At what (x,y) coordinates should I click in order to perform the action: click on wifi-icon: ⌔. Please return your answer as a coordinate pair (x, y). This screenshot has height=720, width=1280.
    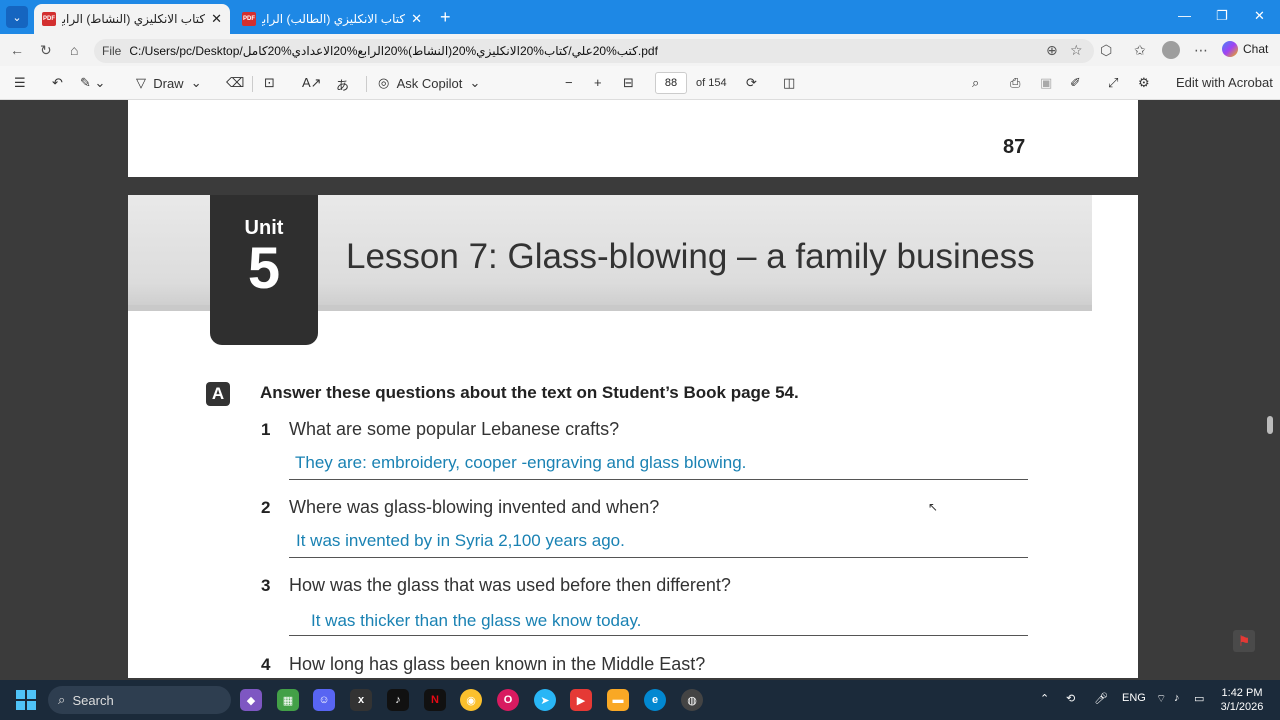
    Looking at the image, I should click on (1161, 699).